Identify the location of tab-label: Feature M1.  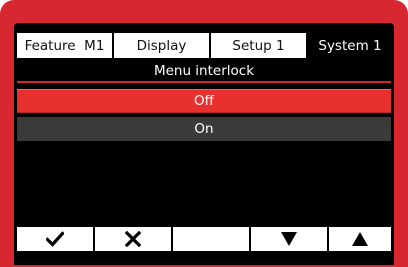
(64, 45).